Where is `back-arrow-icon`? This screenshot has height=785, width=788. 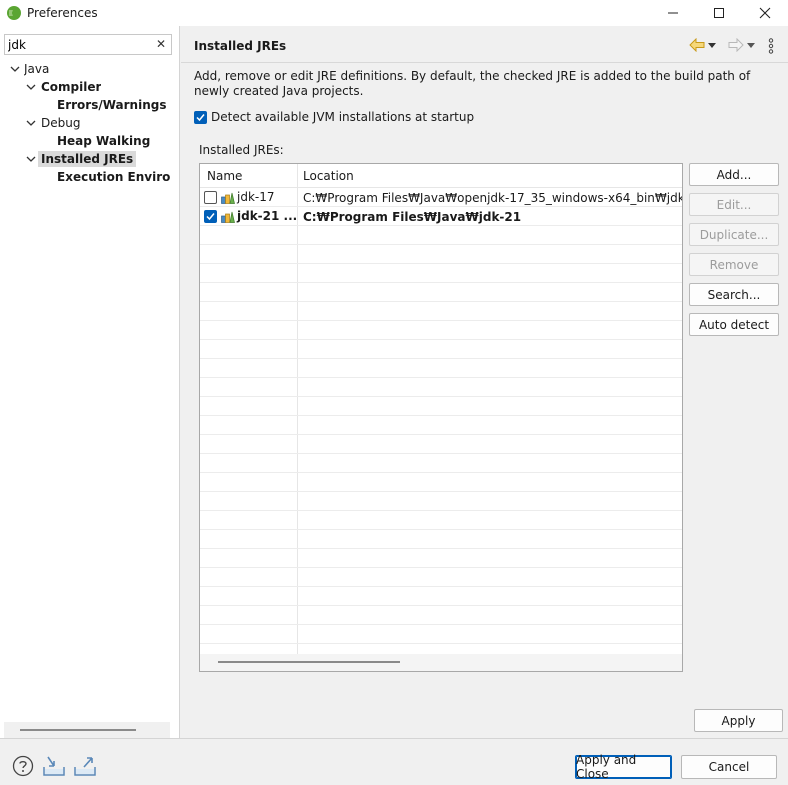
back-arrow-icon is located at coordinates (697, 45).